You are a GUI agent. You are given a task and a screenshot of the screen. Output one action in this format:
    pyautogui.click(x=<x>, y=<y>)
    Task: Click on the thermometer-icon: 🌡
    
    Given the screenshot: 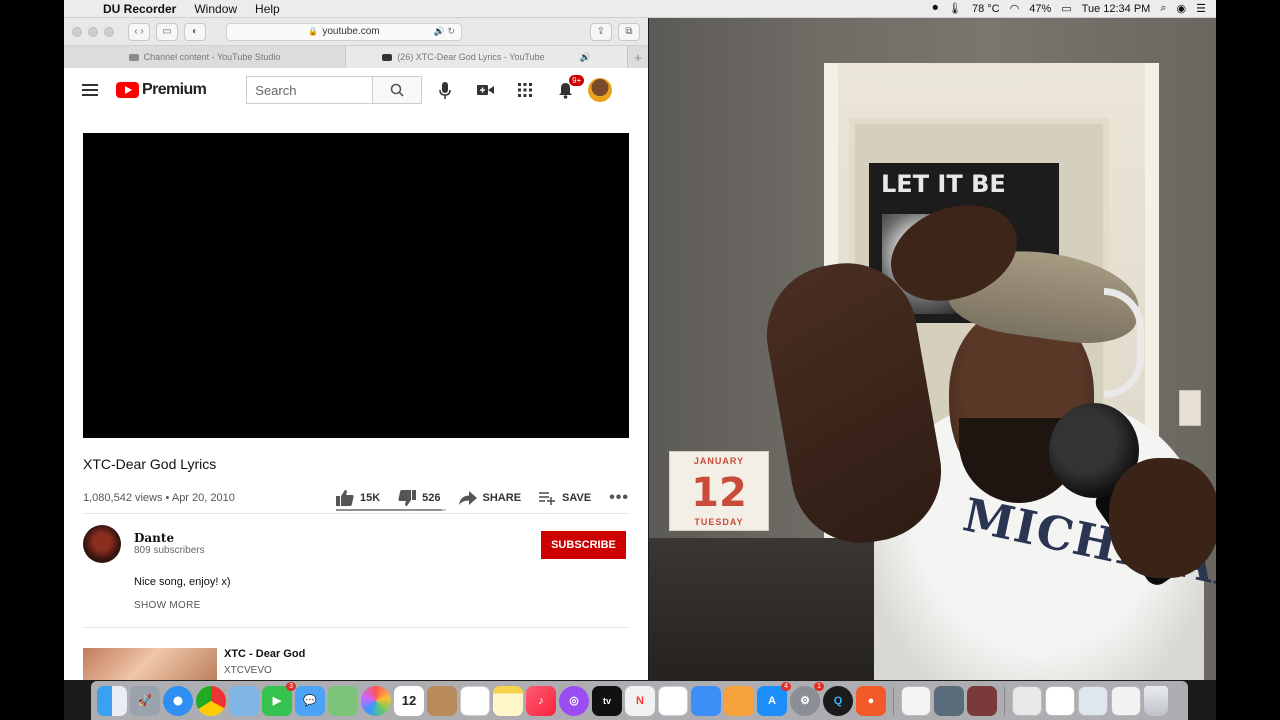 What is the action you would take?
    pyautogui.click(x=955, y=8)
    